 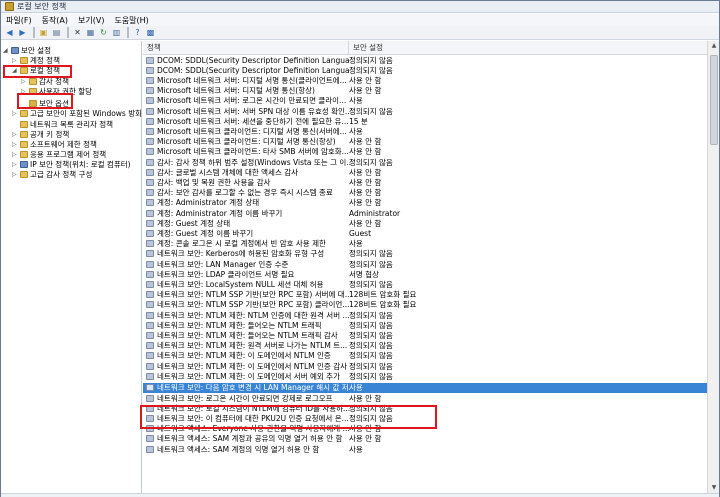 What do you see at coordinates (131, 20) in the screenshot?
I see `menu-help: 도움말(H)` at bounding box center [131, 20].